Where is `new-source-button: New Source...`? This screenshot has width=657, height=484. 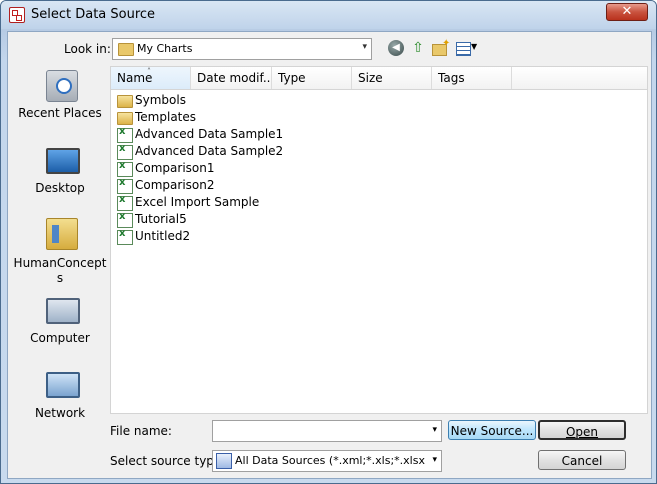 new-source-button: New Source... is located at coordinates (492, 430).